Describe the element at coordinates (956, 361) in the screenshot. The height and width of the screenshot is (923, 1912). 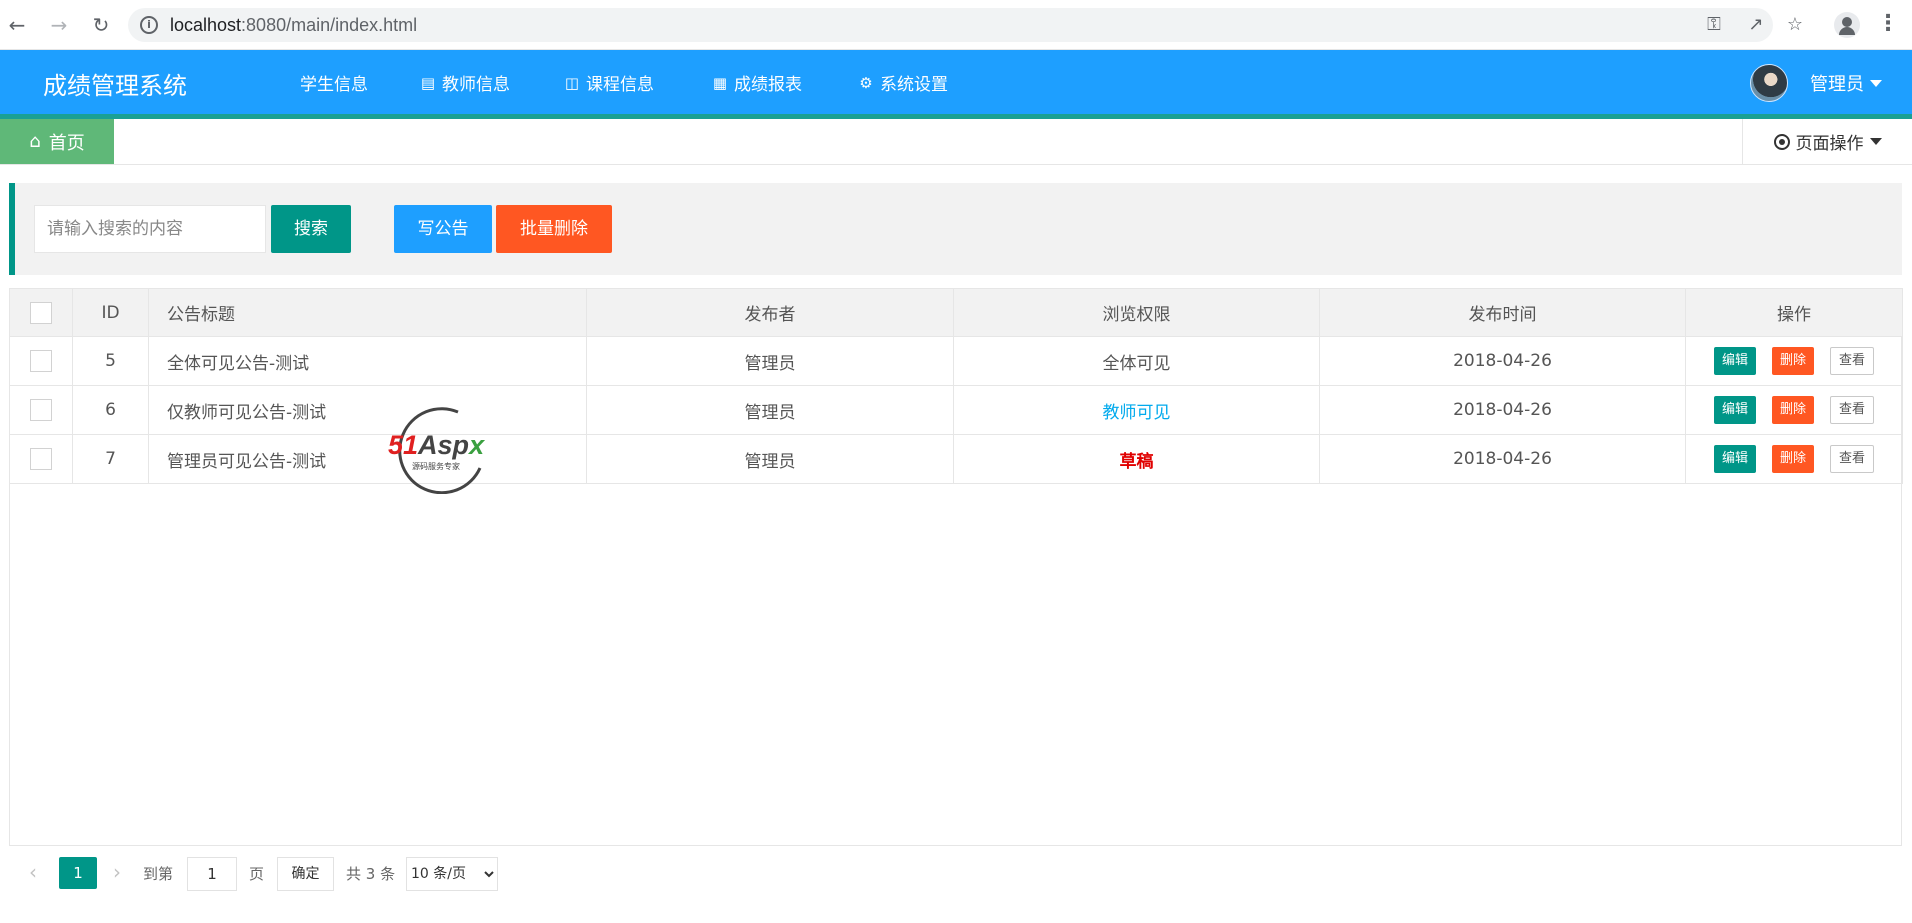
I see `table-row: 5 全体可见公告-测试 管理员 全体可见 2018-04-26 编辑 删除 查看` at that location.